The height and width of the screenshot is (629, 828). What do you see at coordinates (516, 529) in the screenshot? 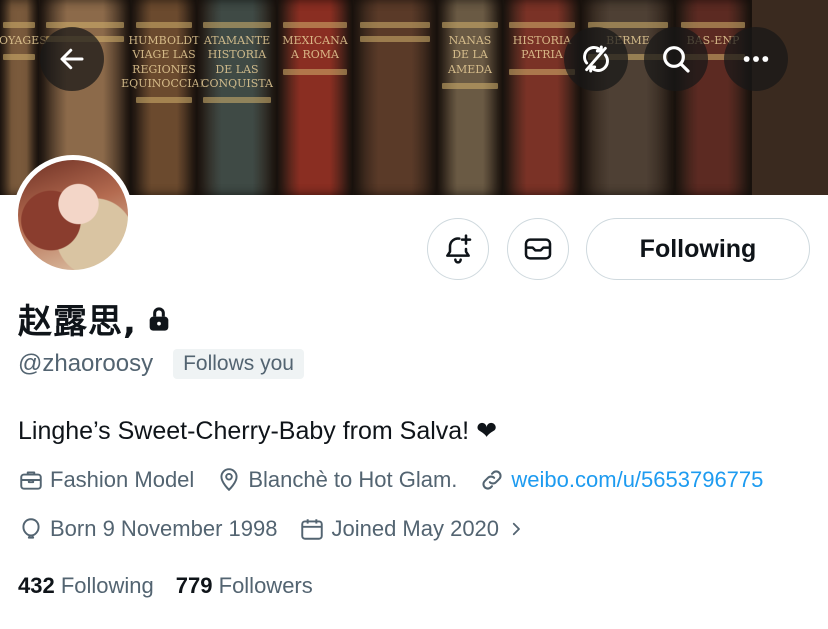
I see `chevron-right-icon` at bounding box center [516, 529].